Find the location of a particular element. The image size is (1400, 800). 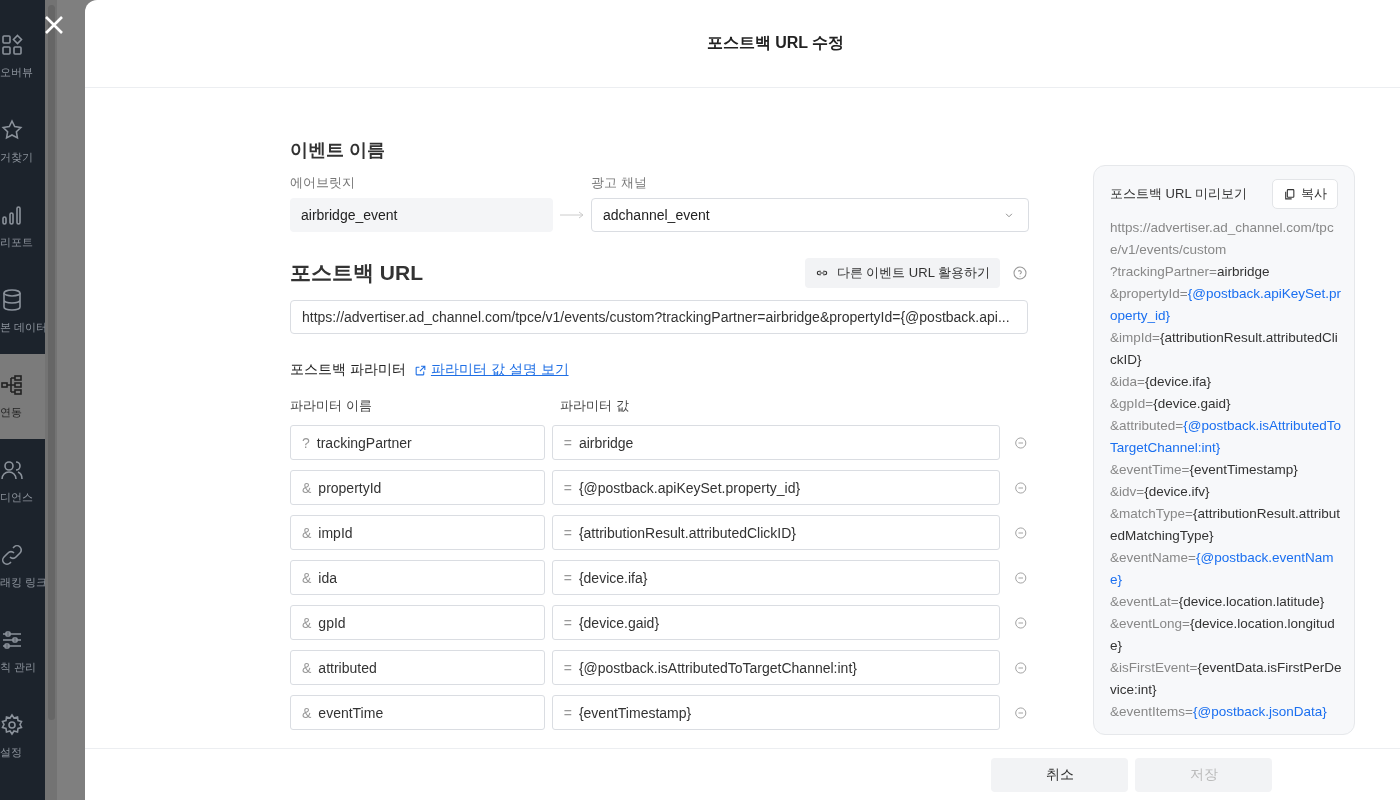

parameter-name: gpId is located at coordinates (332, 622).